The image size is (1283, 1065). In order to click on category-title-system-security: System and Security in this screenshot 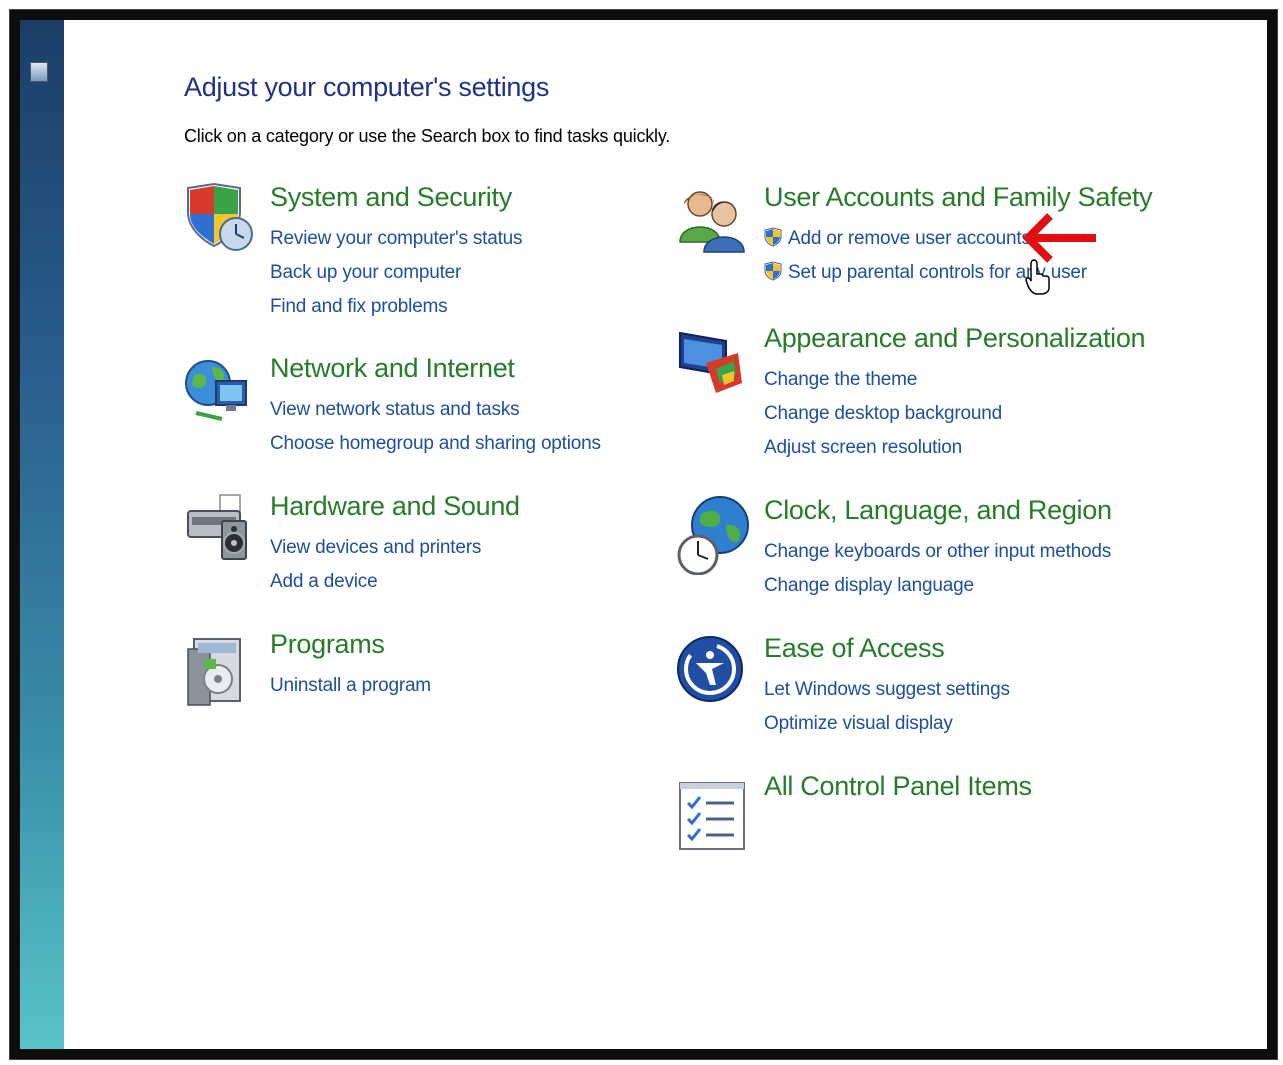, I will do `click(391, 197)`.